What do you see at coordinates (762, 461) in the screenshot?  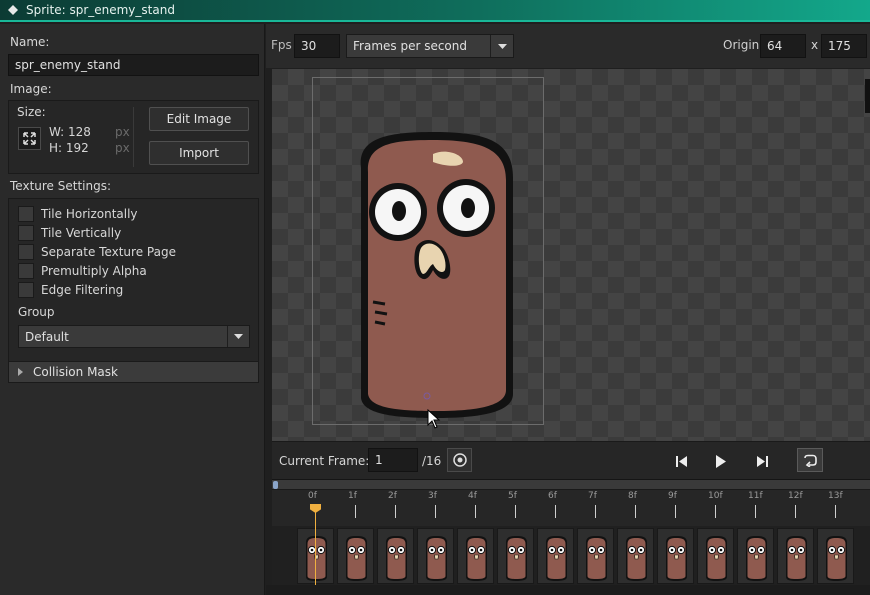 I see `skip-to-end-icon` at bounding box center [762, 461].